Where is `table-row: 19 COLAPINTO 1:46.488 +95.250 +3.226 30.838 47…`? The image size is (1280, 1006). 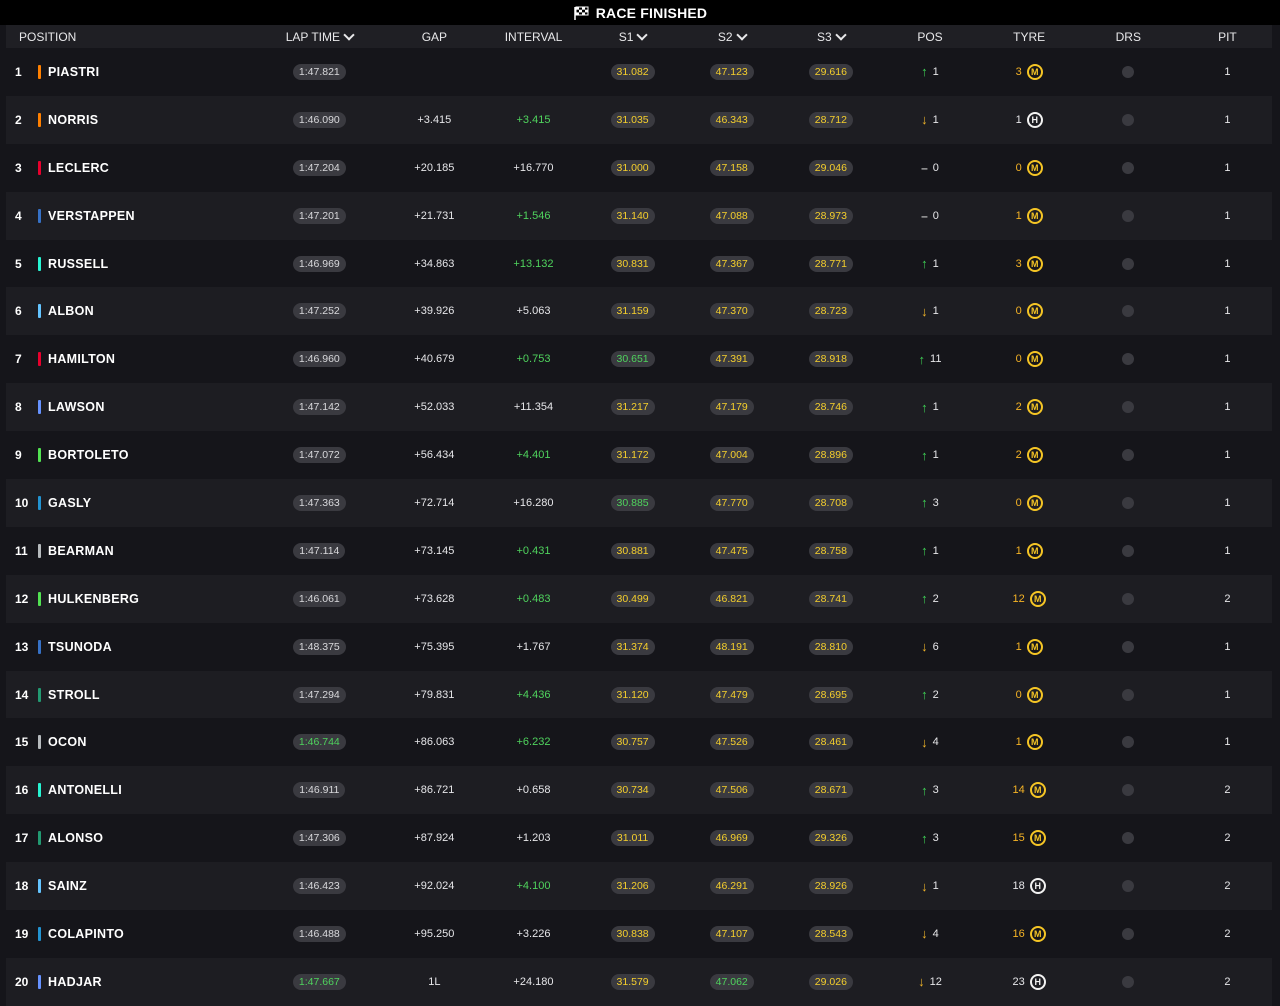 table-row: 19 COLAPINTO 1:46.488 +95.250 +3.226 30.838 47… is located at coordinates (639, 934).